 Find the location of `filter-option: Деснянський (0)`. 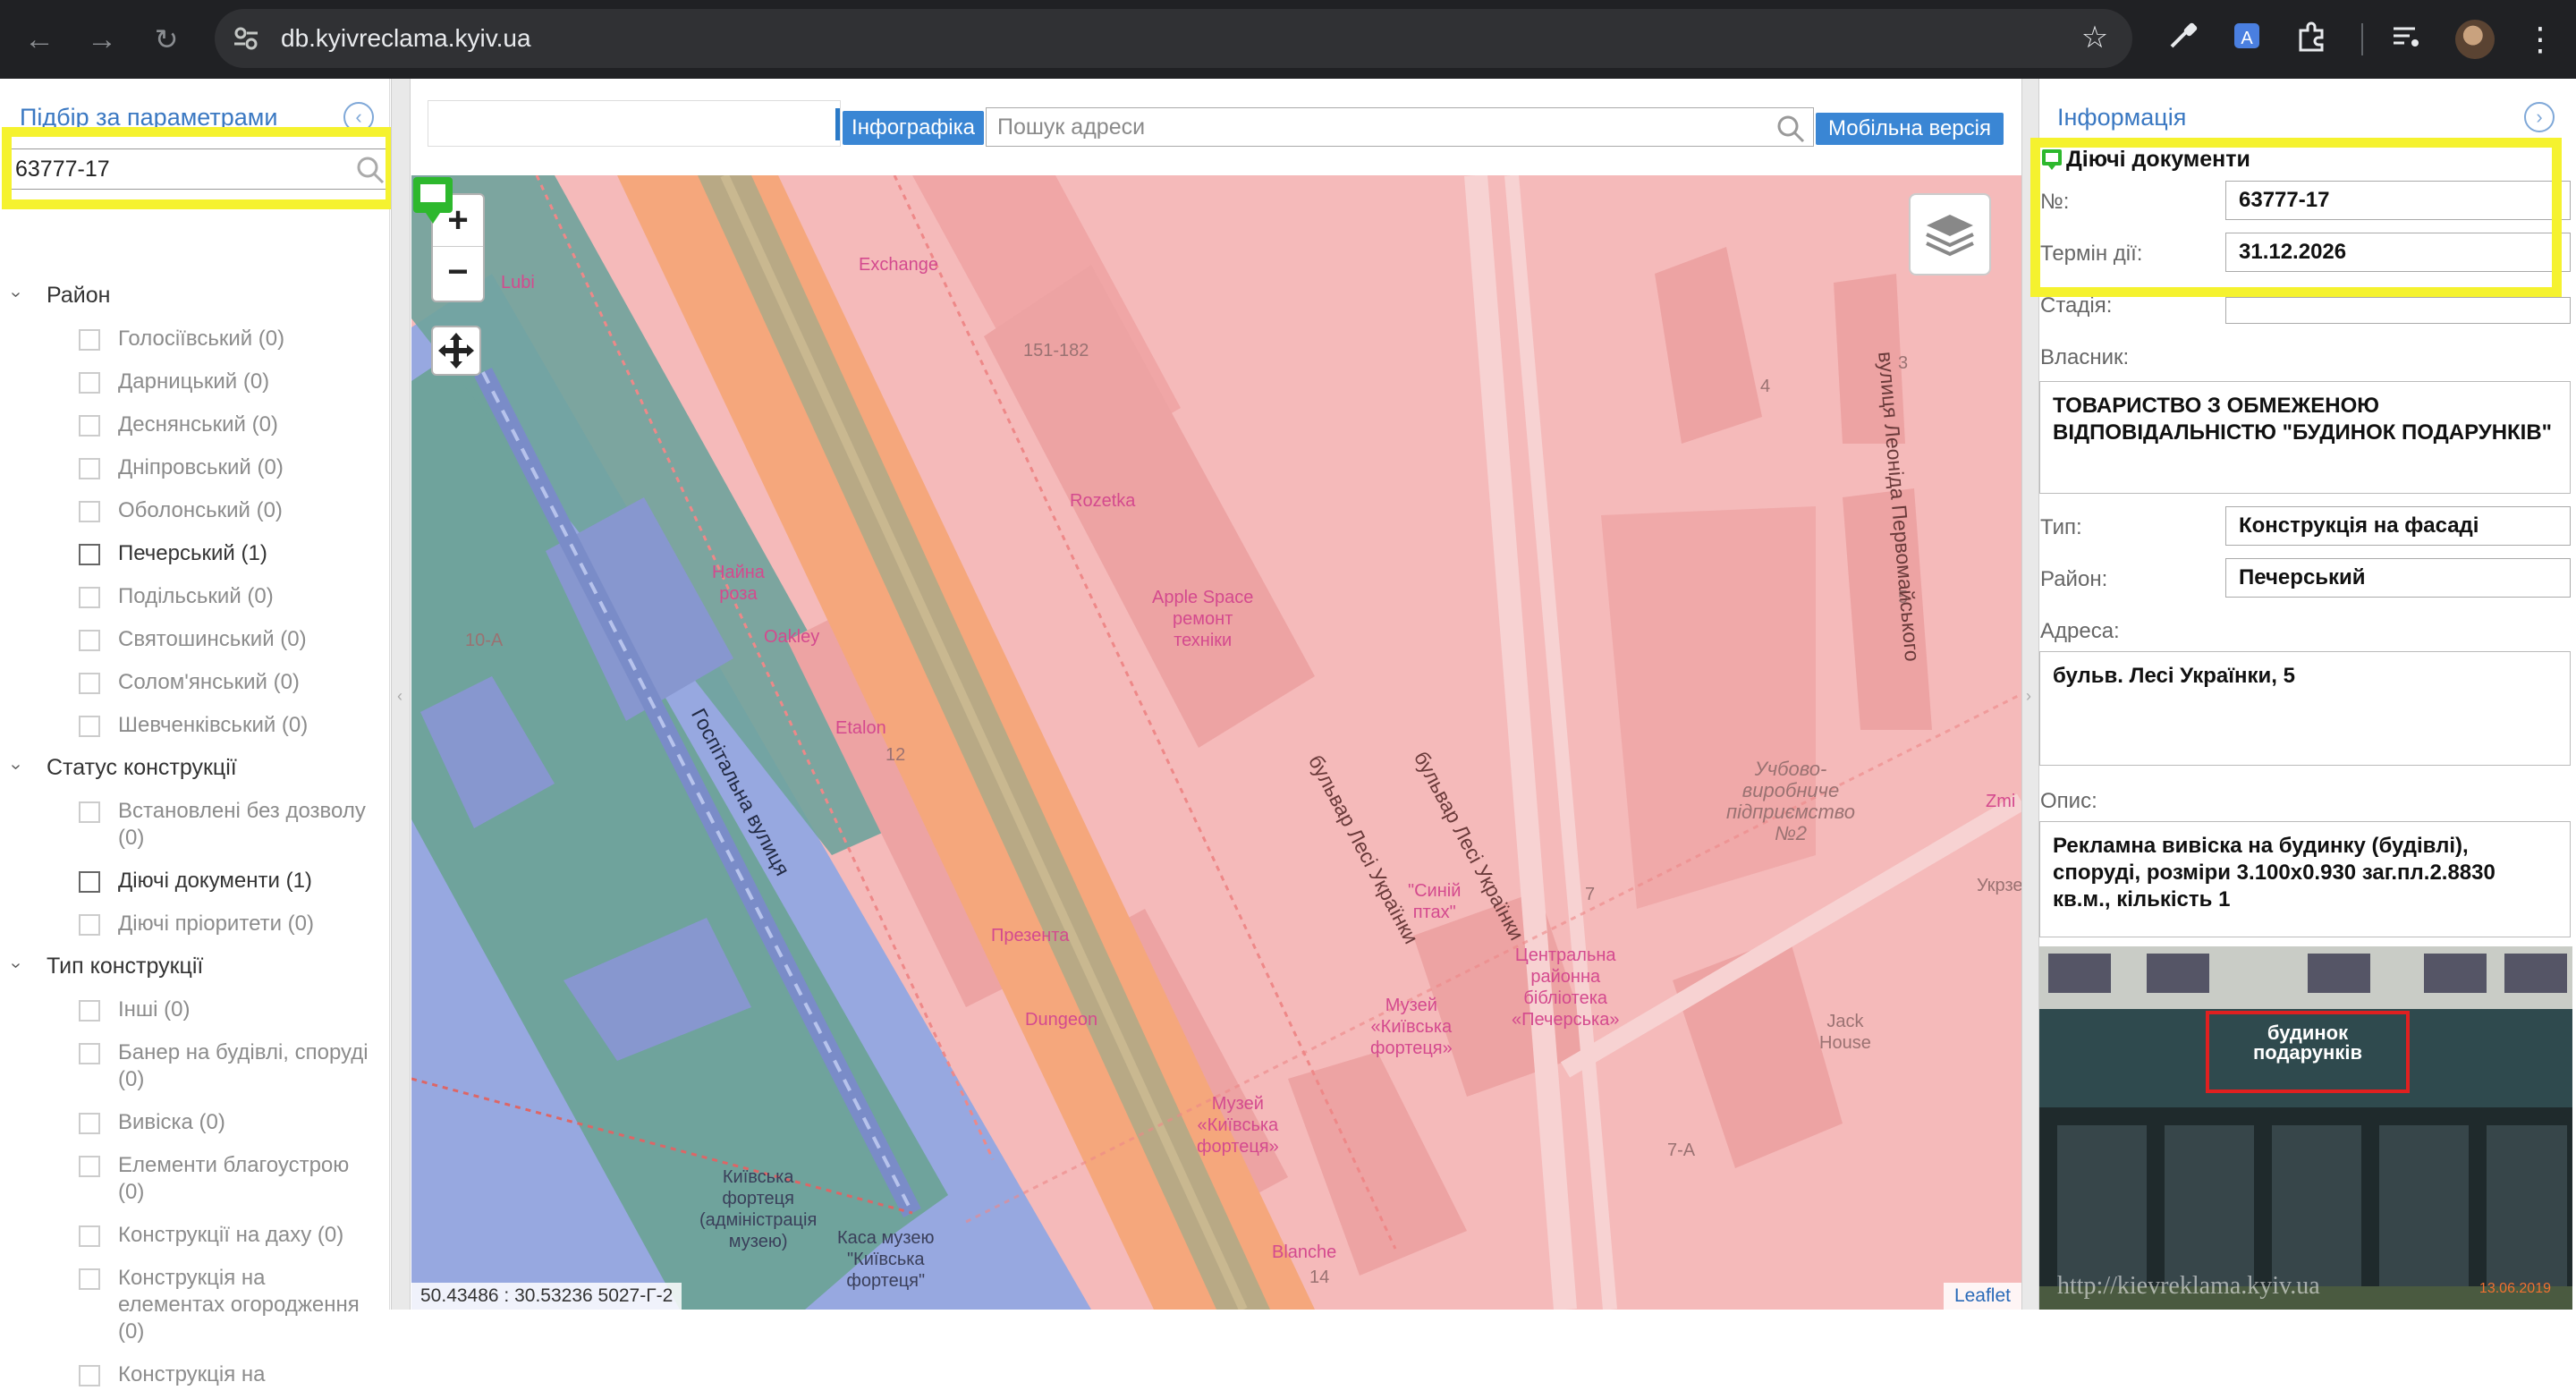

filter-option: Деснянський (0) is located at coordinates (195, 427).